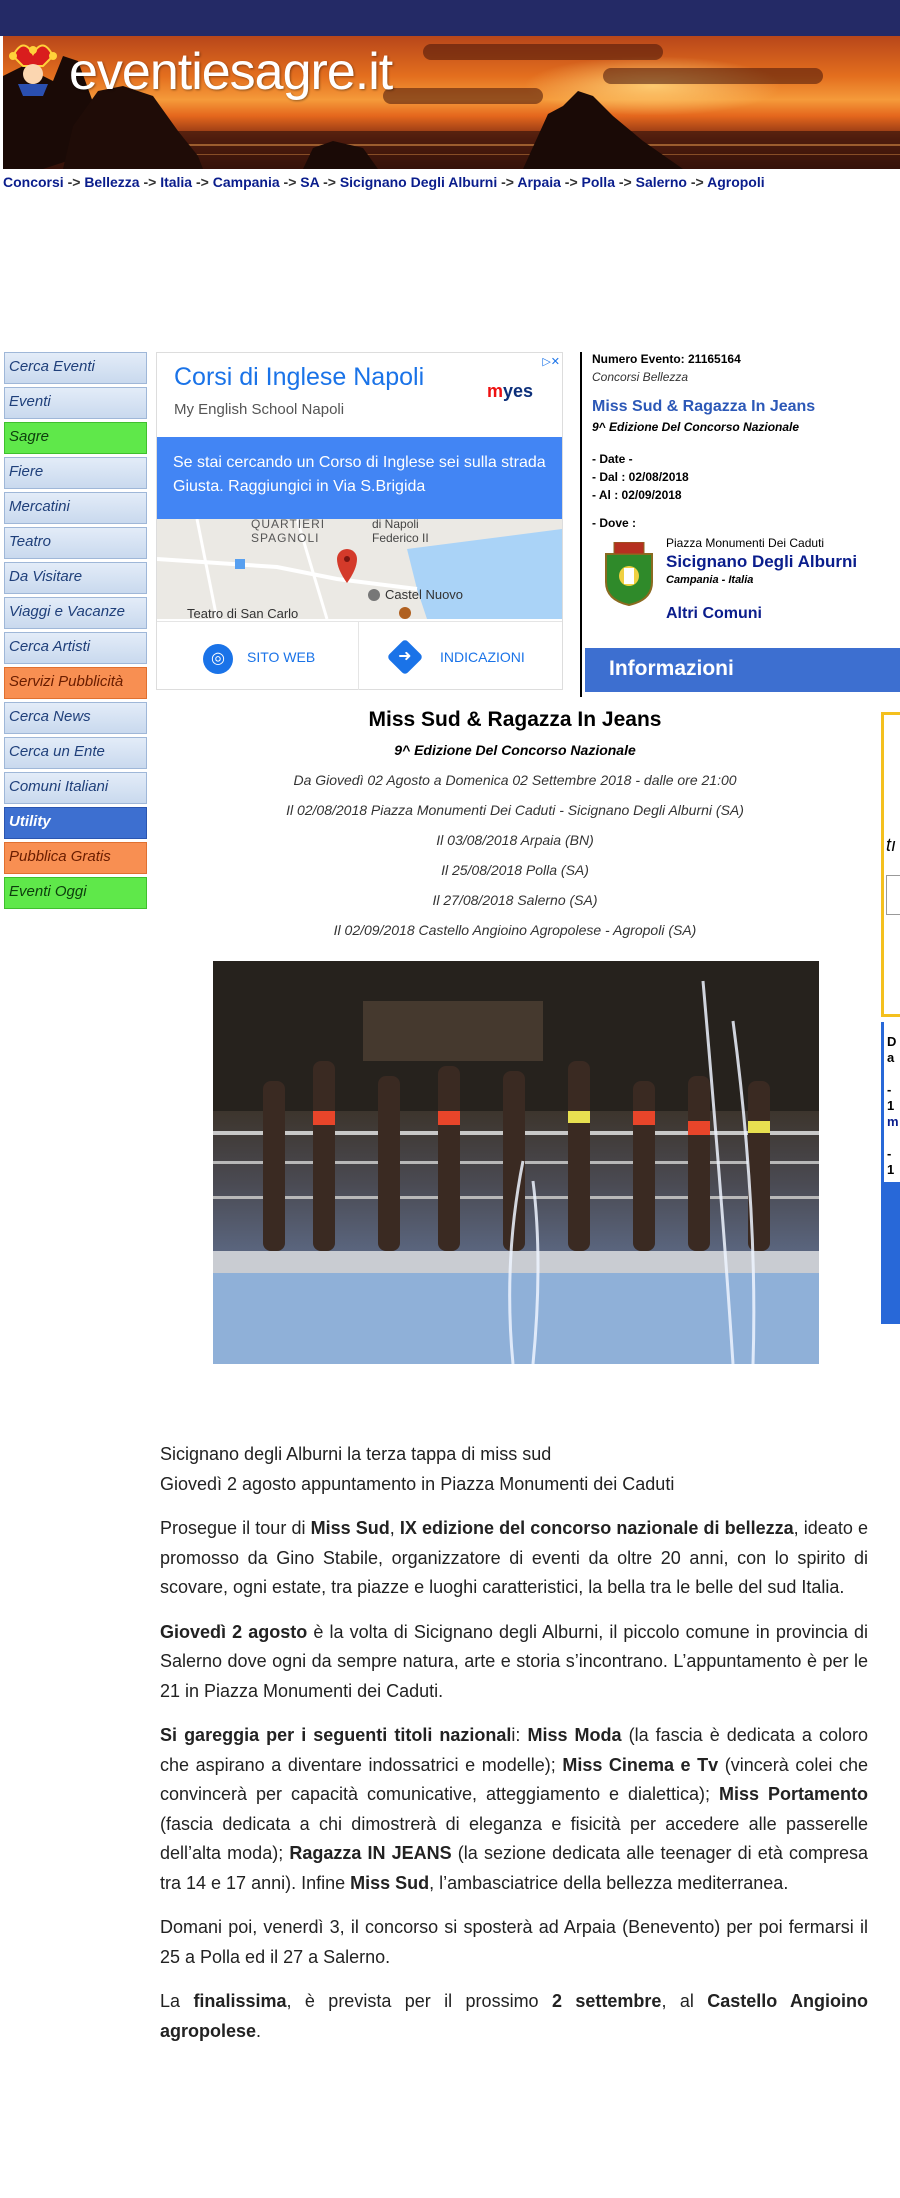 The height and width of the screenshot is (2198, 900). I want to click on fragment-box, so click(893, 895).